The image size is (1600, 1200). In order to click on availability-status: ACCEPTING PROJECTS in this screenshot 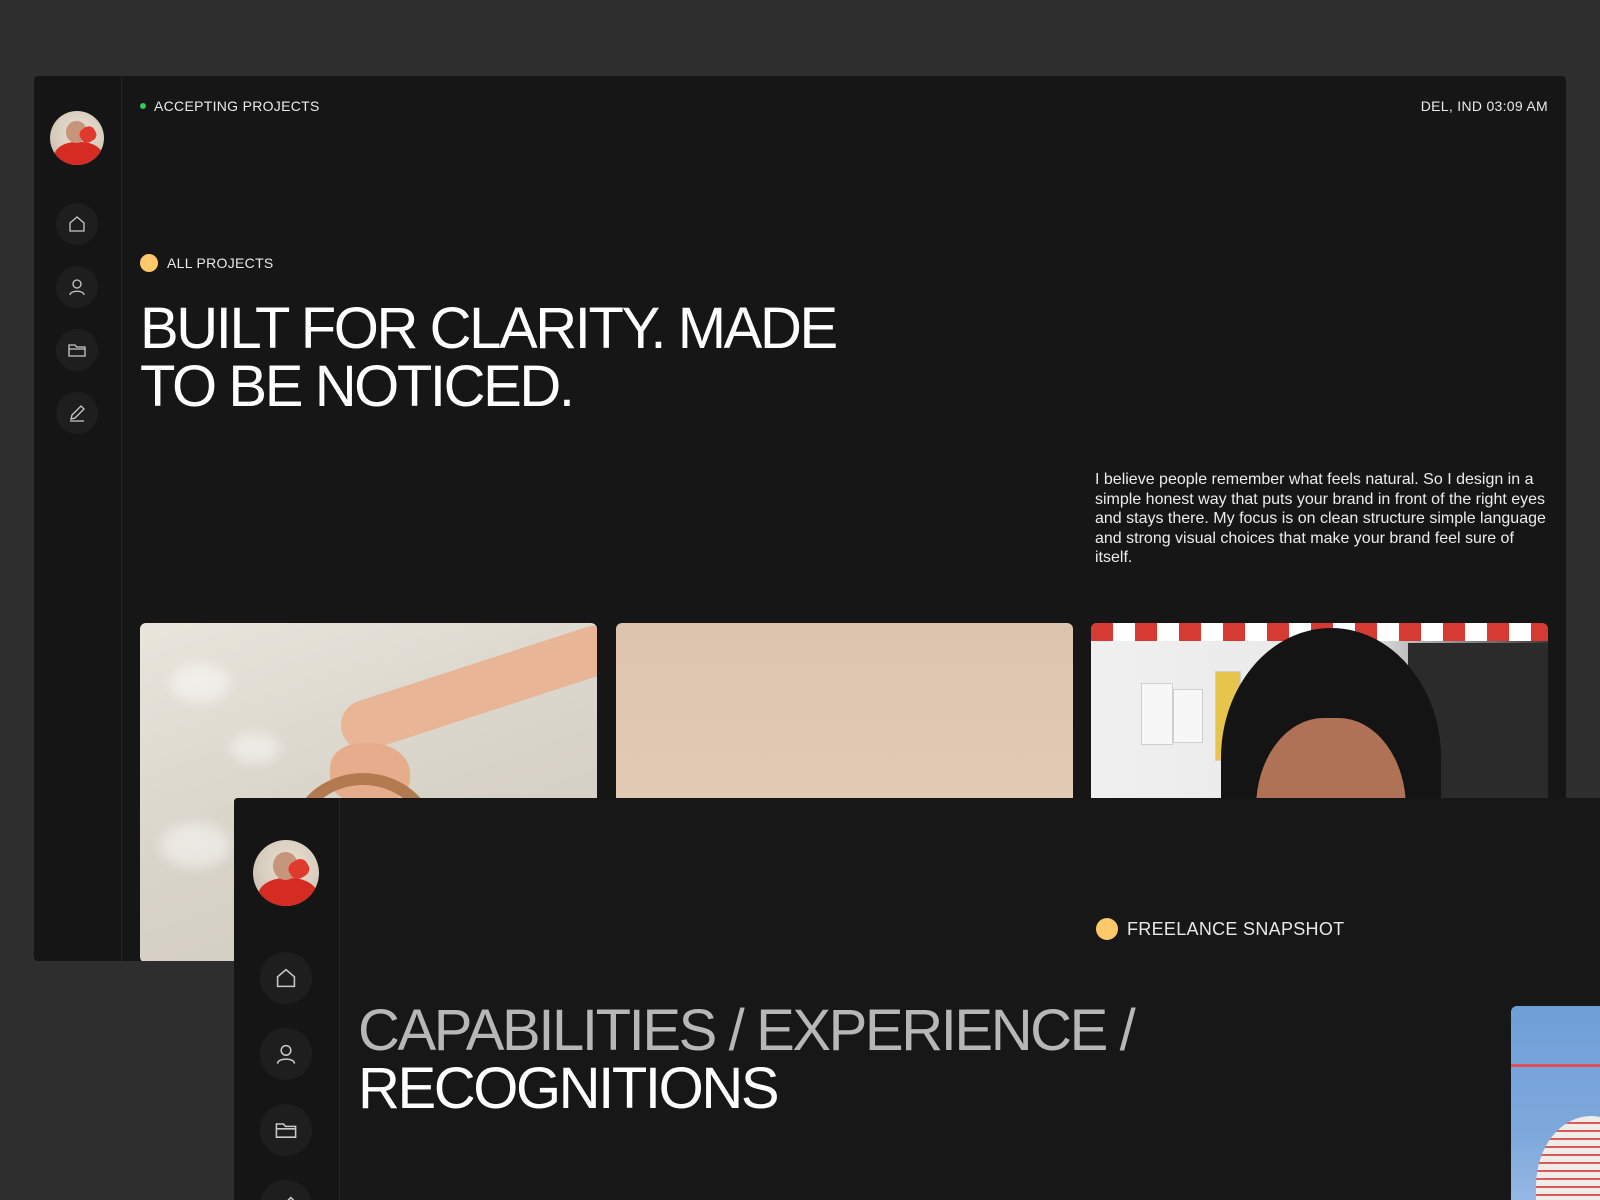, I will do `click(230, 106)`.